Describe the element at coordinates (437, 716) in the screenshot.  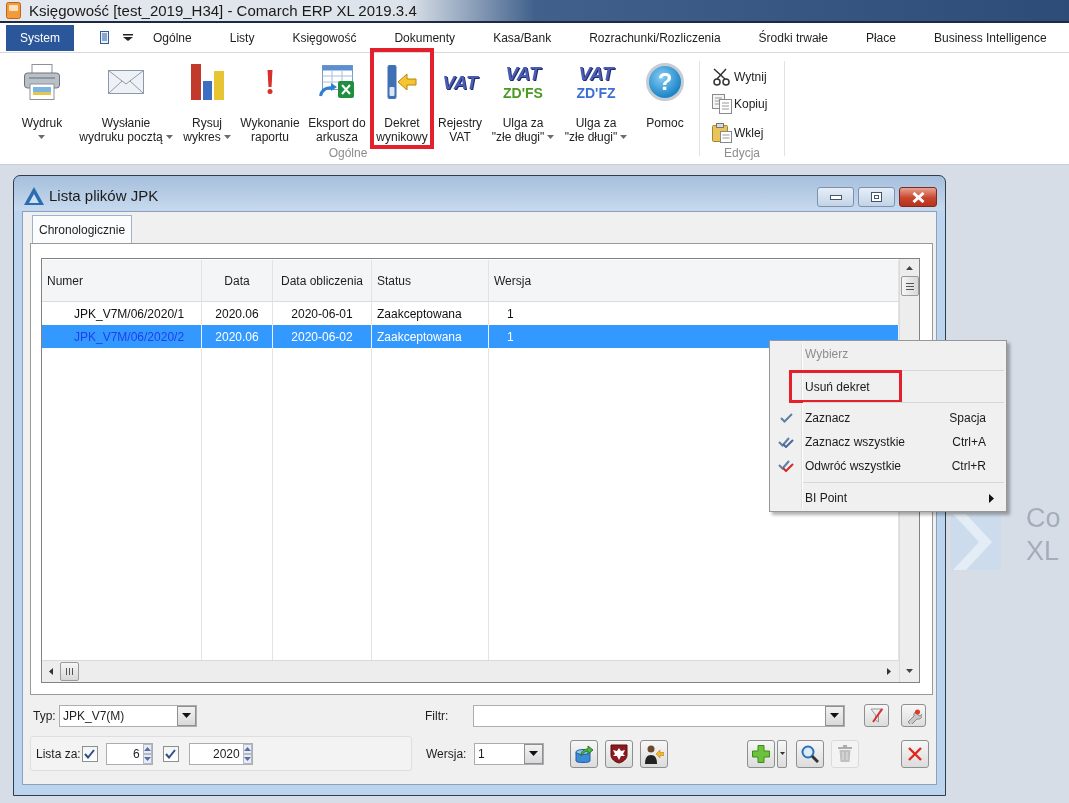
I see `field-label: Filtr:` at that location.